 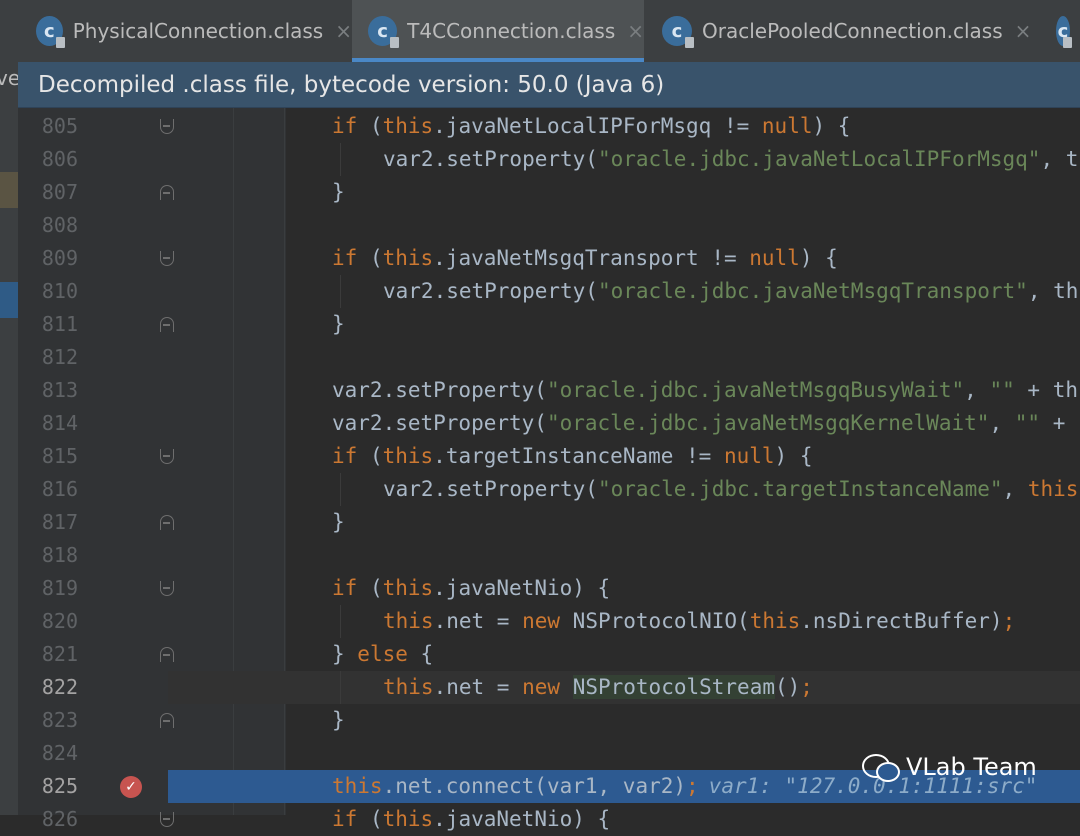 What do you see at coordinates (48, 654) in the screenshot?
I see `line-number: 821` at bounding box center [48, 654].